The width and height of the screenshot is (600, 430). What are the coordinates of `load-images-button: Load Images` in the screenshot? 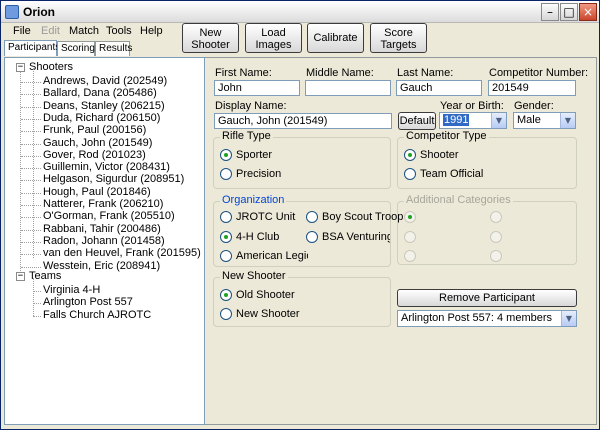 It's located at (273, 38).